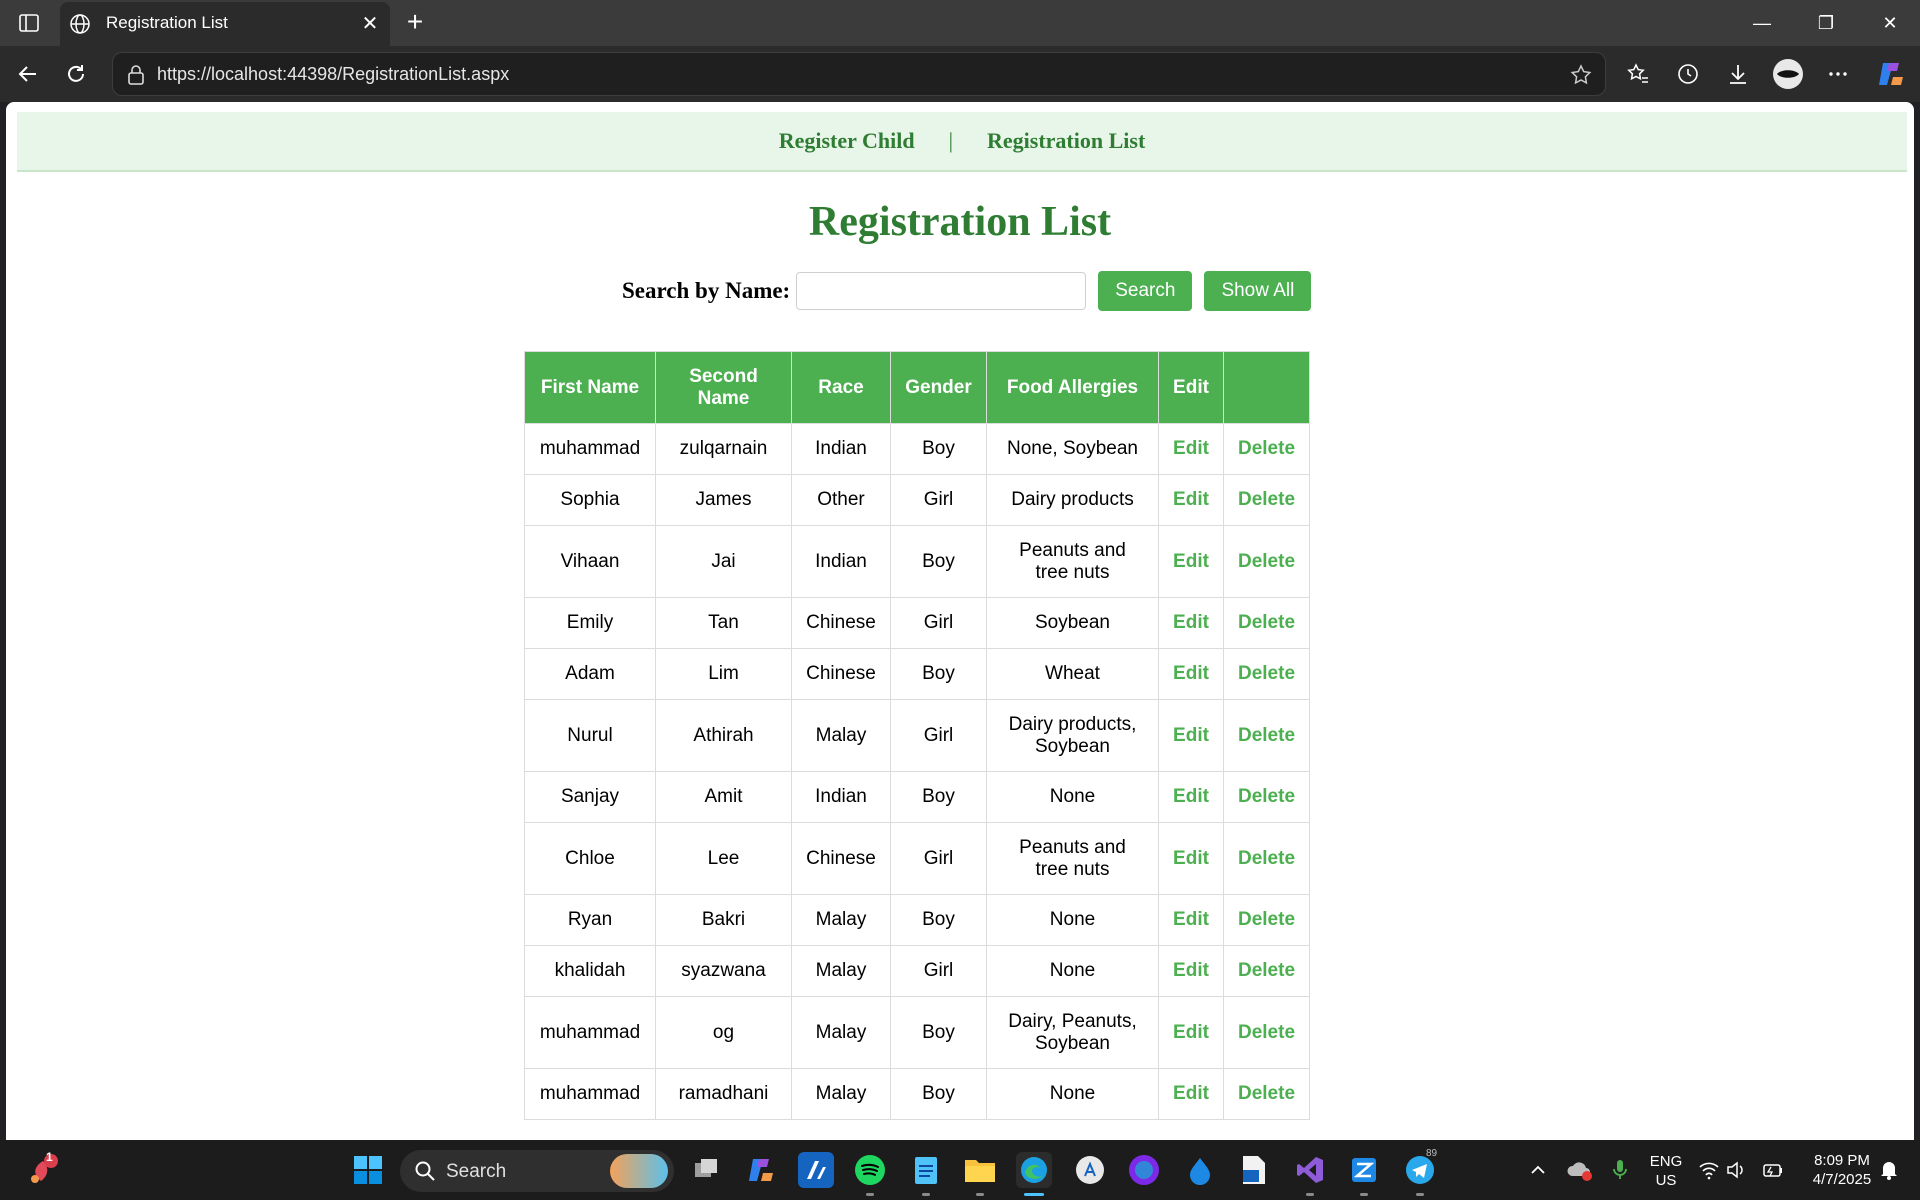  What do you see at coordinates (1254, 1170) in the screenshot?
I see `document-app-icon` at bounding box center [1254, 1170].